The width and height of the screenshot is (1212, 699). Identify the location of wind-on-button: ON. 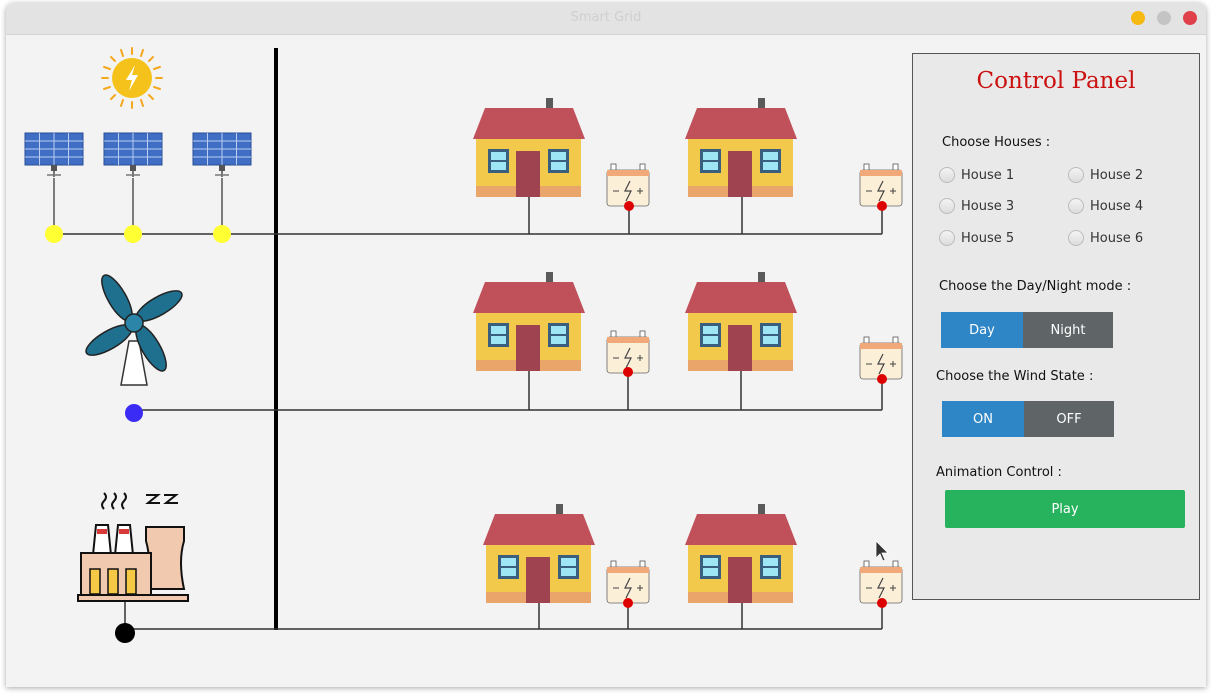
(983, 419).